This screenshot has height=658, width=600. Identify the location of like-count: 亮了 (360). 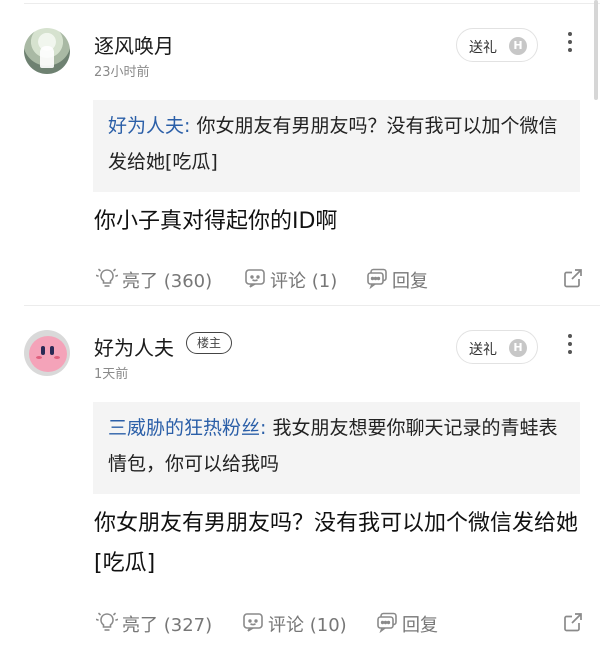
(167, 281).